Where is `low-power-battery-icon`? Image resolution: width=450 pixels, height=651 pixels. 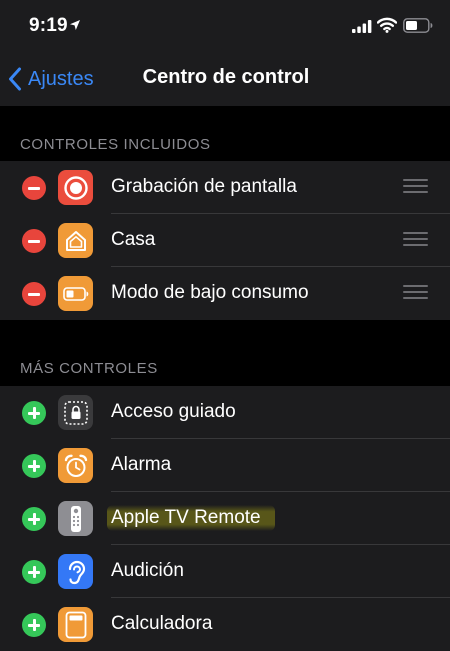
low-power-battery-icon is located at coordinates (75, 293).